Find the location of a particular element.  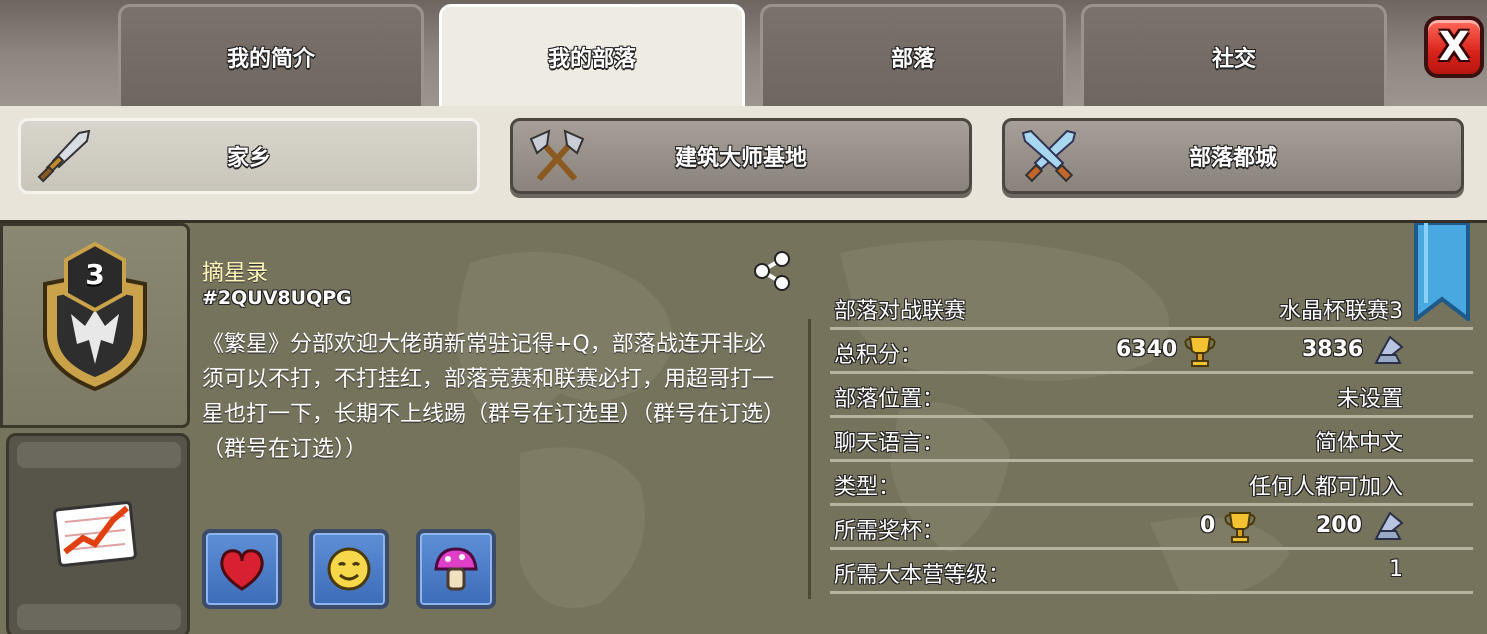

info-row-chat-language: 聊天语言： 简体中文 is located at coordinates (1151, 440).